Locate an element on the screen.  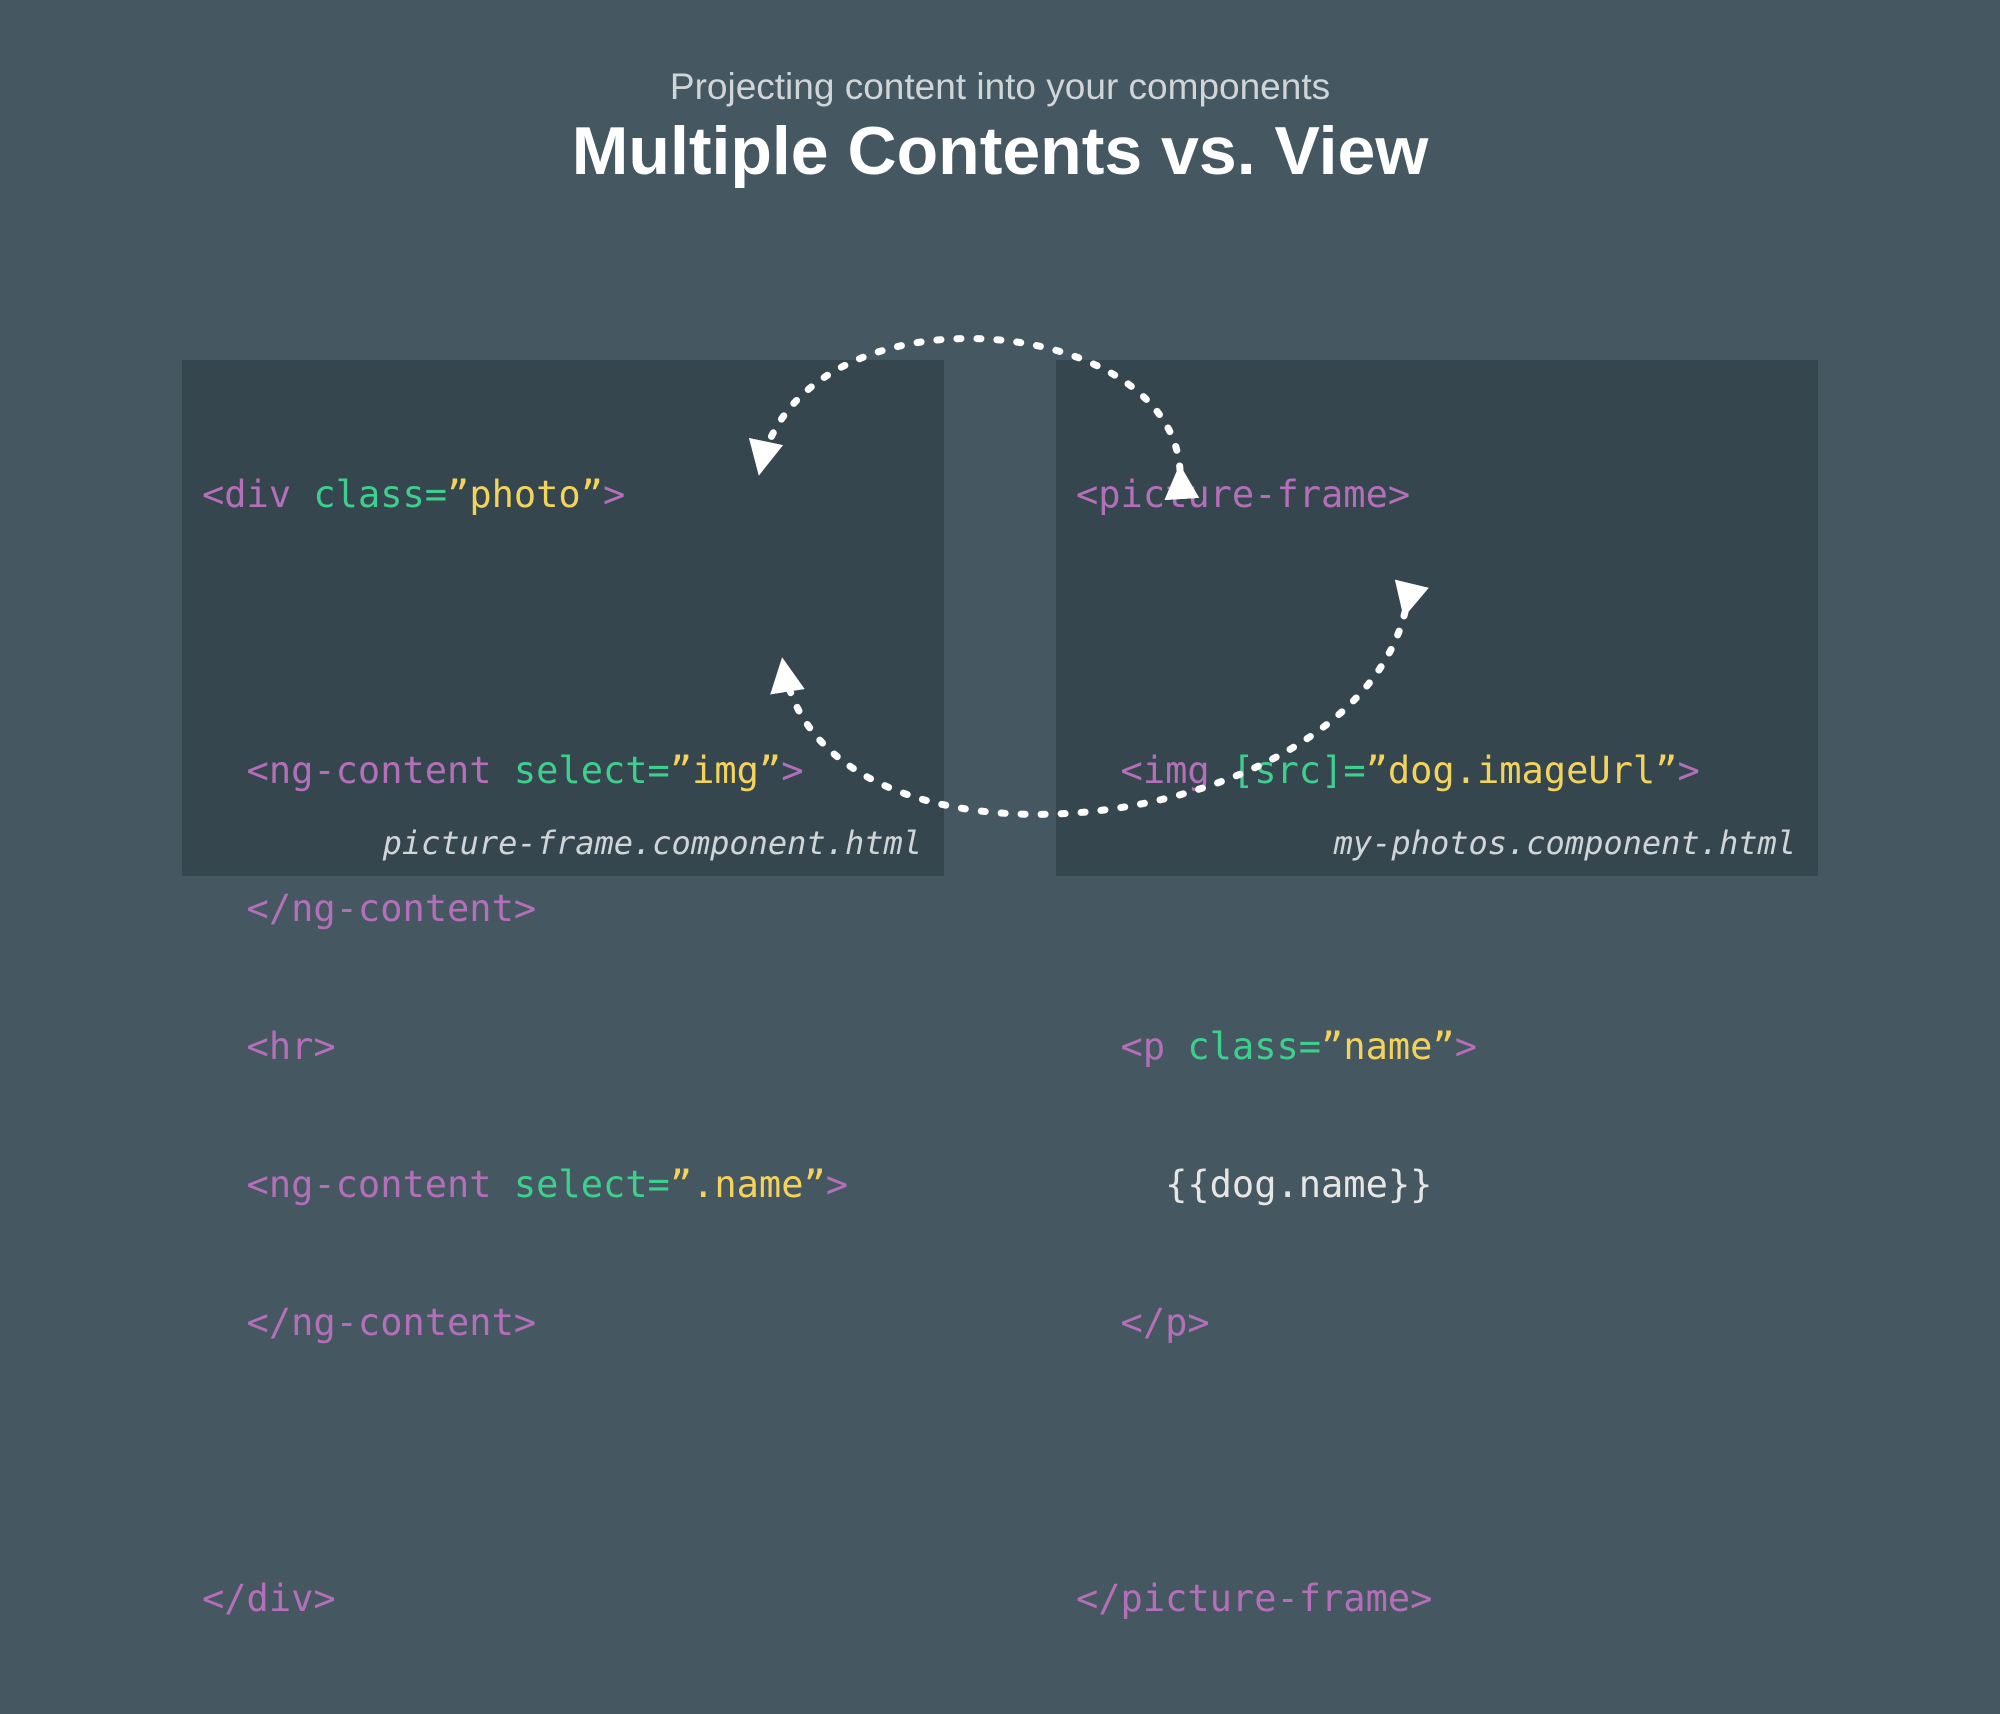
code-tag: </picture-frame> is located at coordinates (1254, 1598).